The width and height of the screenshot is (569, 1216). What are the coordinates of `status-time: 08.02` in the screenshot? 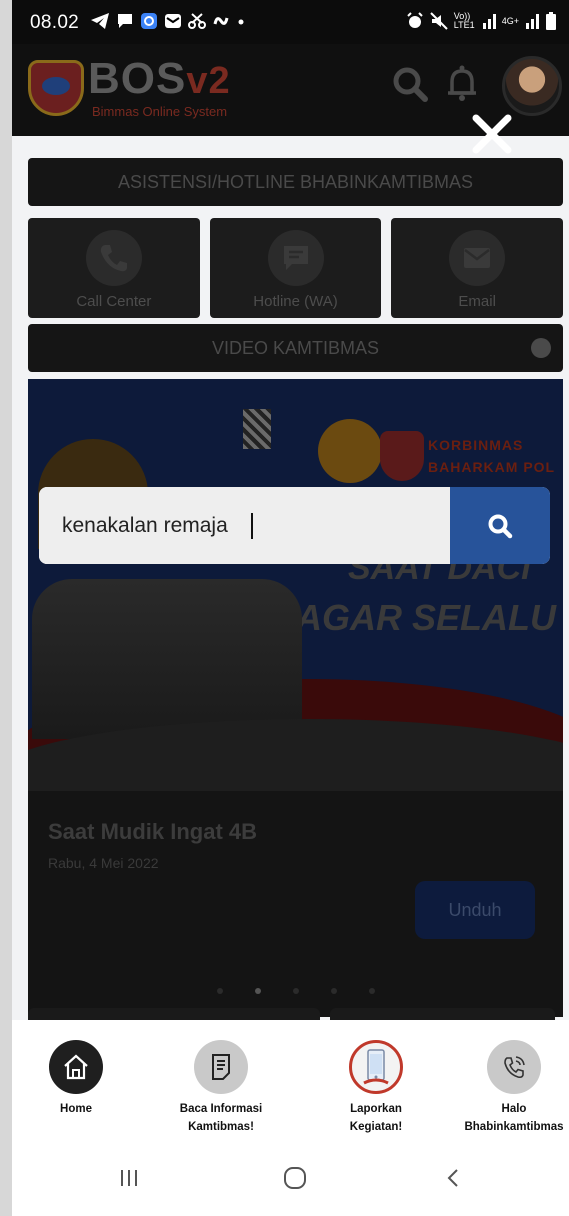 It's located at (55, 22).